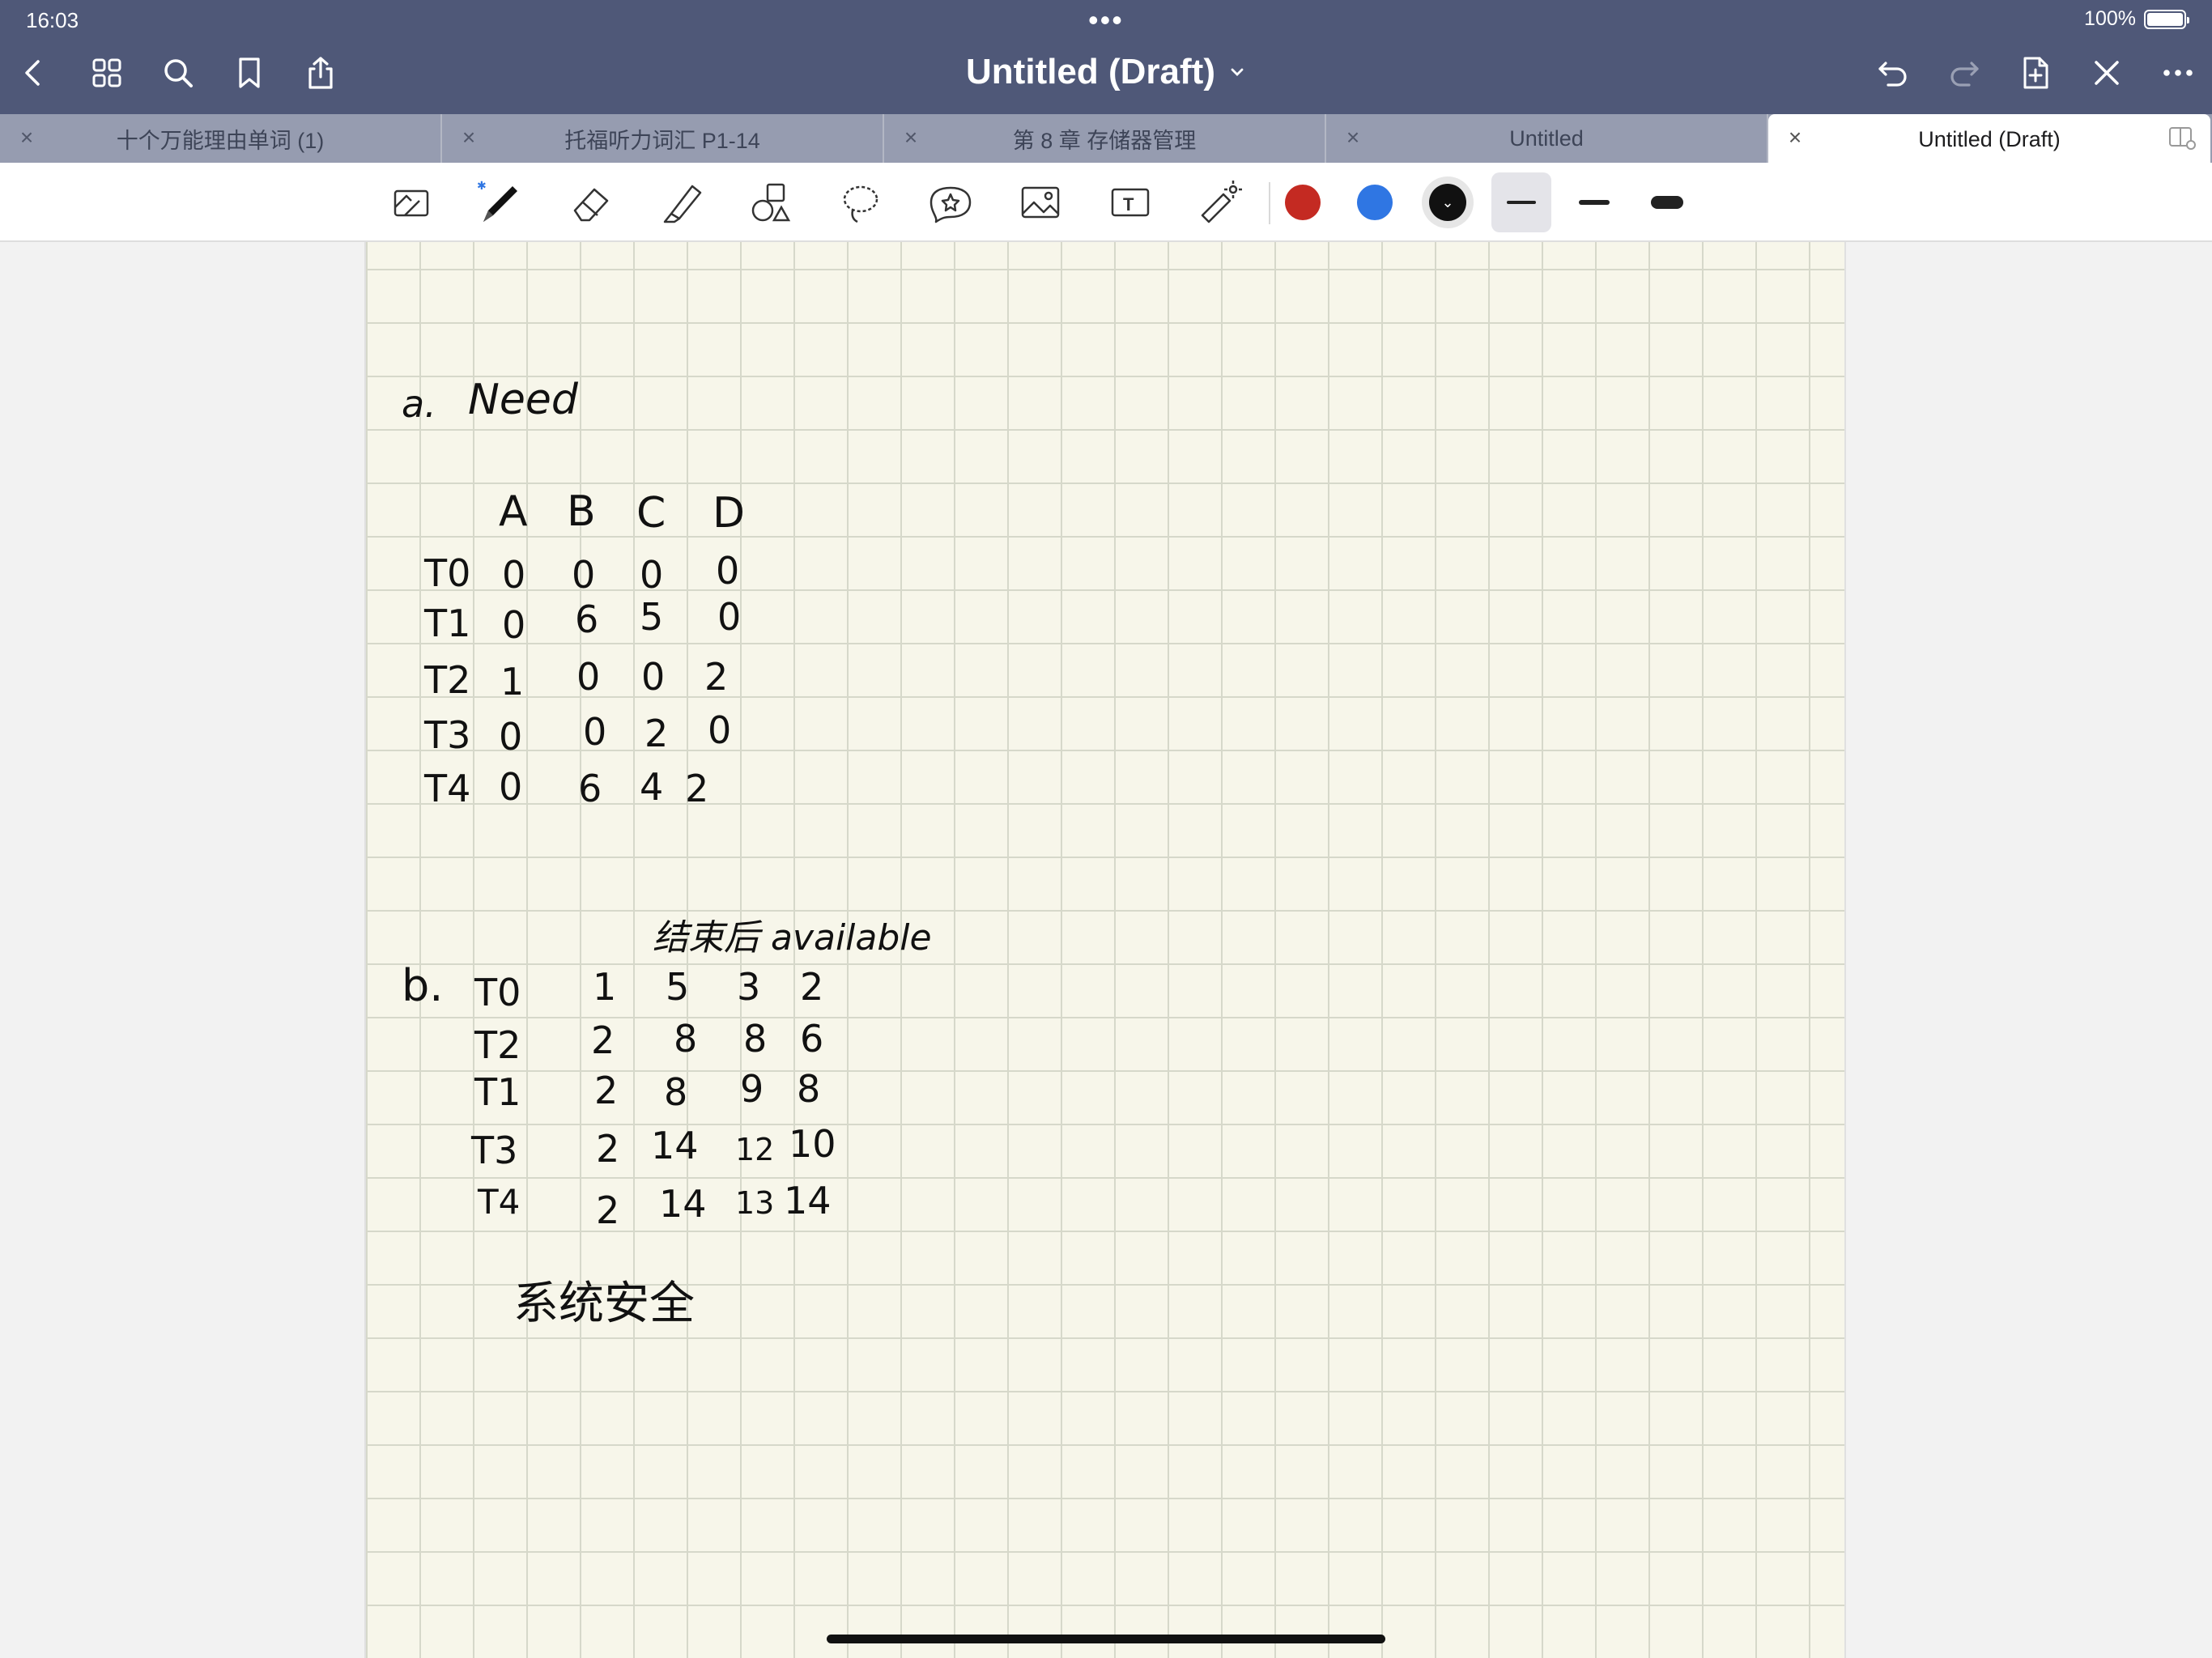  What do you see at coordinates (2110, 18) in the screenshot?
I see `battery-percent: 100%` at bounding box center [2110, 18].